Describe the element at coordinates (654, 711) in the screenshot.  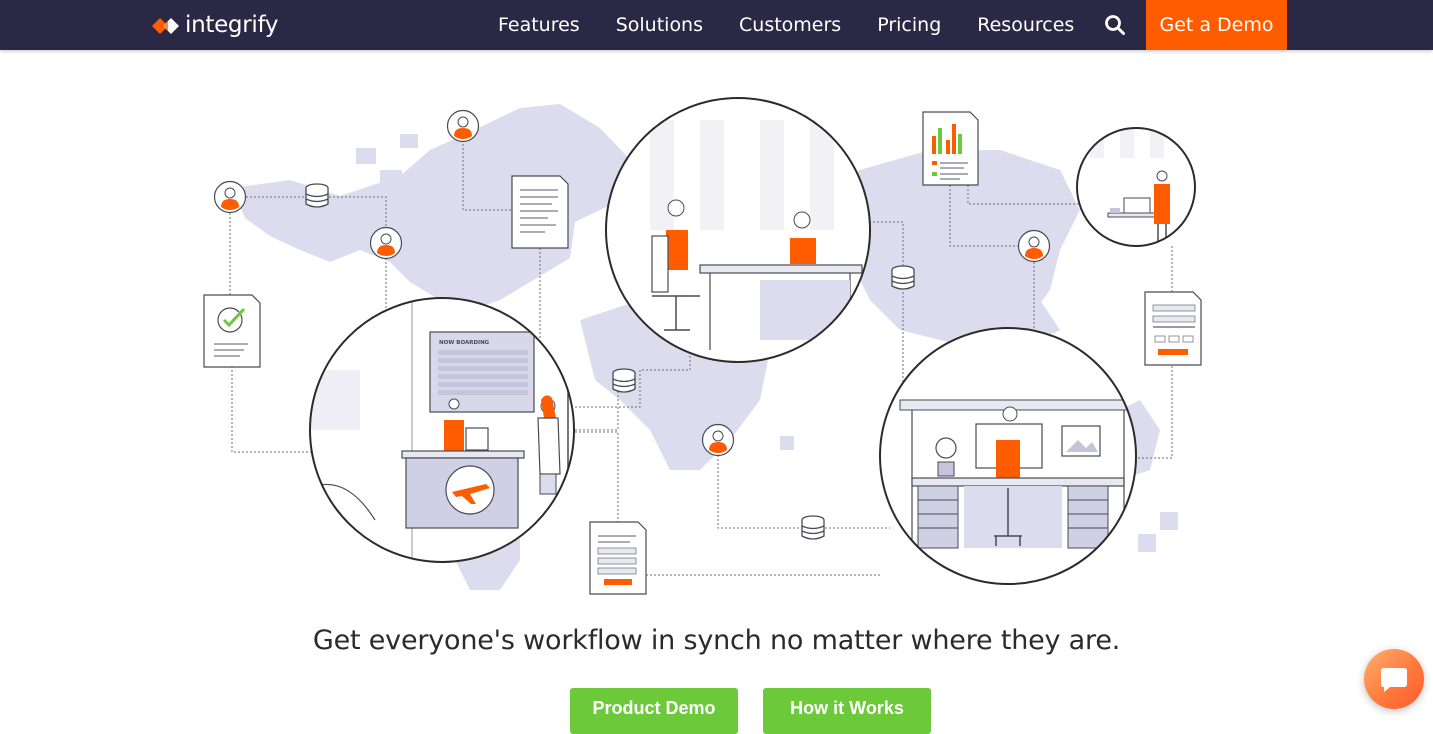
I see `product-demo-button: Product Demo` at that location.